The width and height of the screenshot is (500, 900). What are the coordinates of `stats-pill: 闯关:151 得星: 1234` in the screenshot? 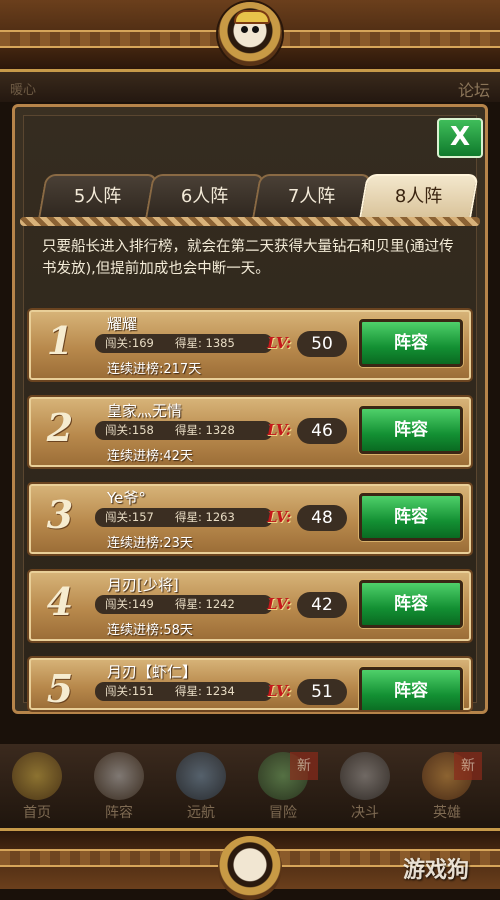 It's located at (184, 691).